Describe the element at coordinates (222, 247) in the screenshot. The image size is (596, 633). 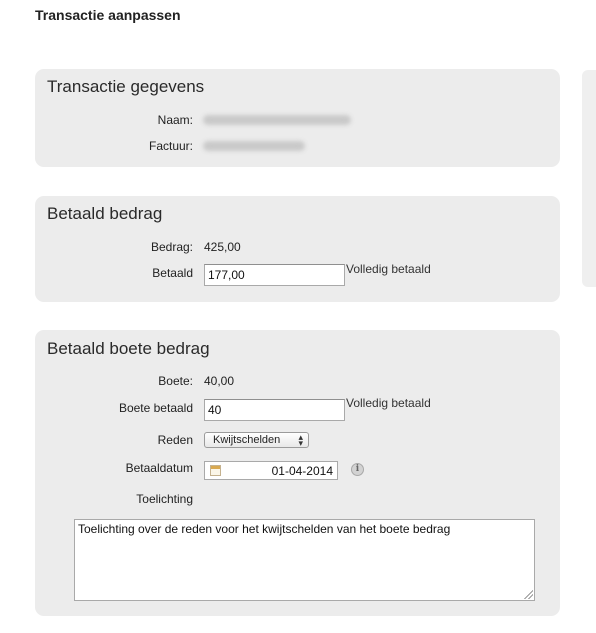
I see `bedrag-value: 425,00` at that location.